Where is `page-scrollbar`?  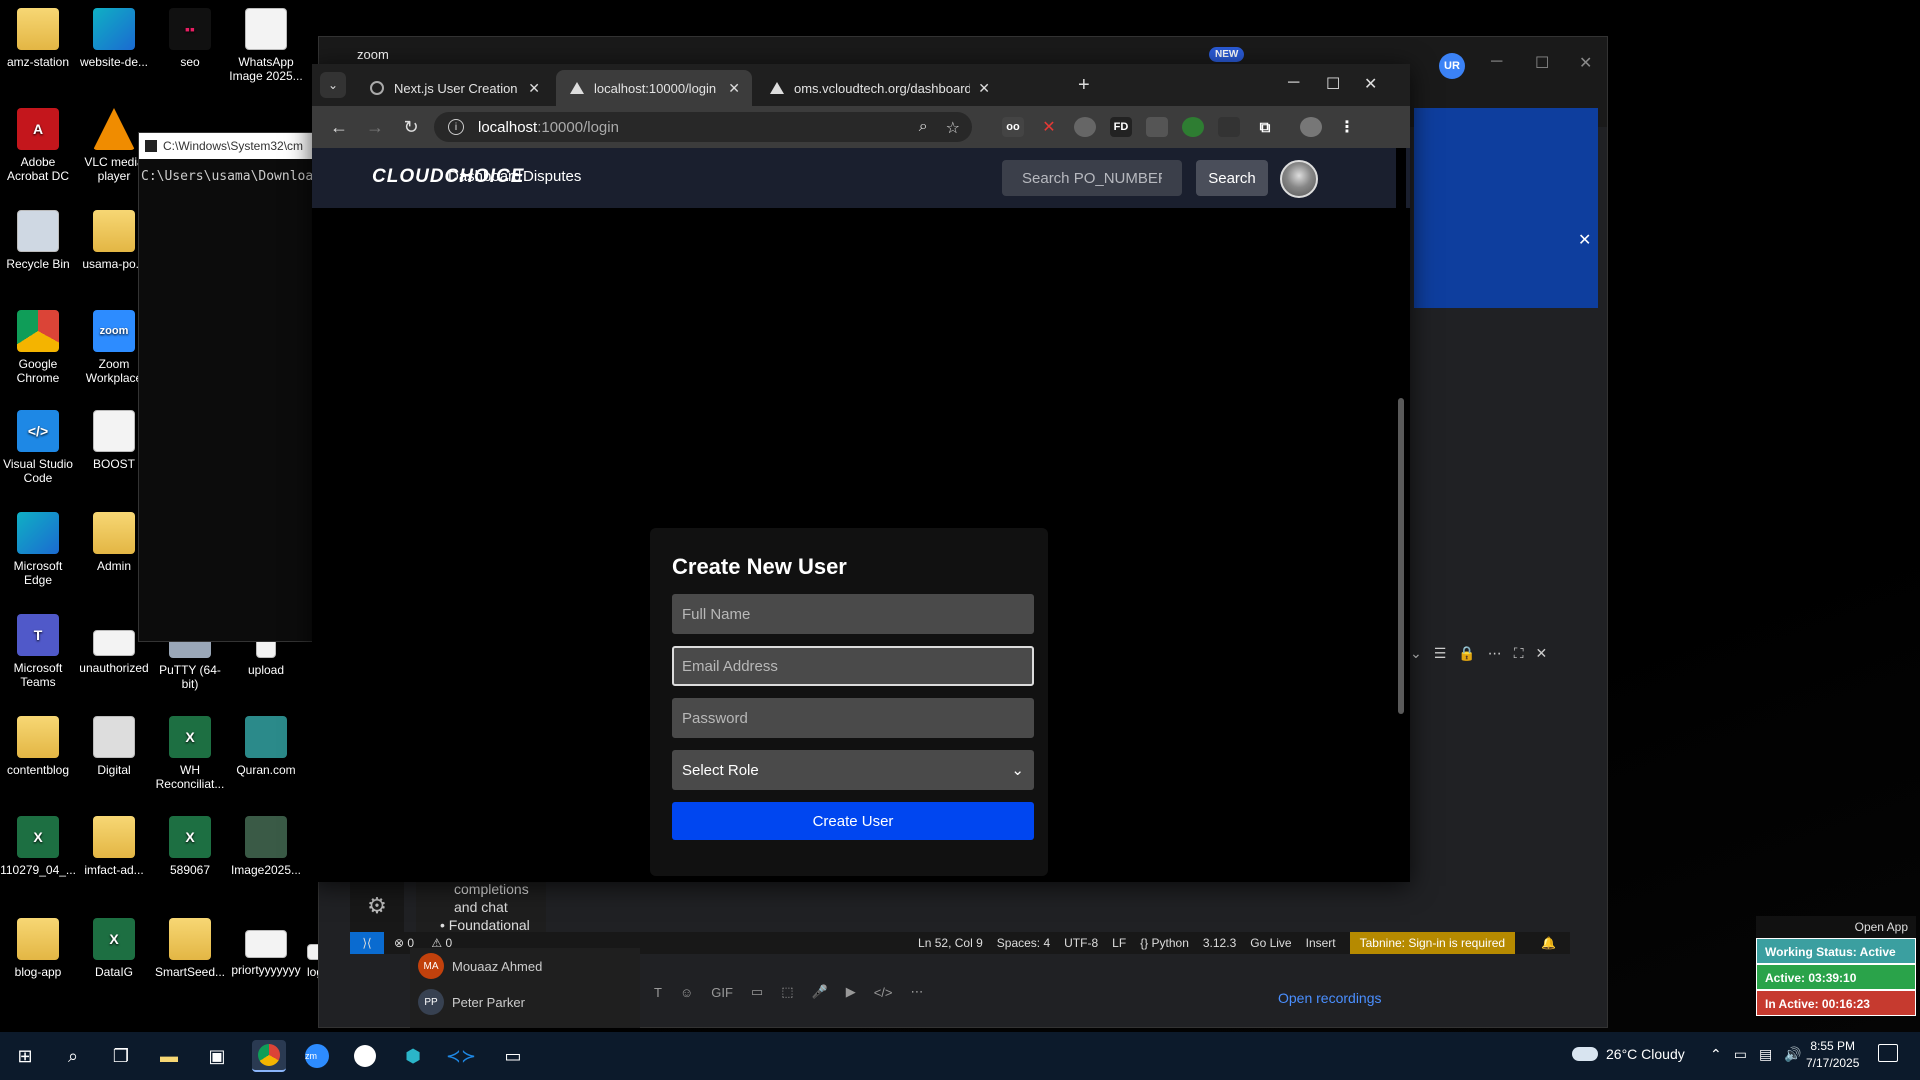
page-scrollbar is located at coordinates (1401, 511).